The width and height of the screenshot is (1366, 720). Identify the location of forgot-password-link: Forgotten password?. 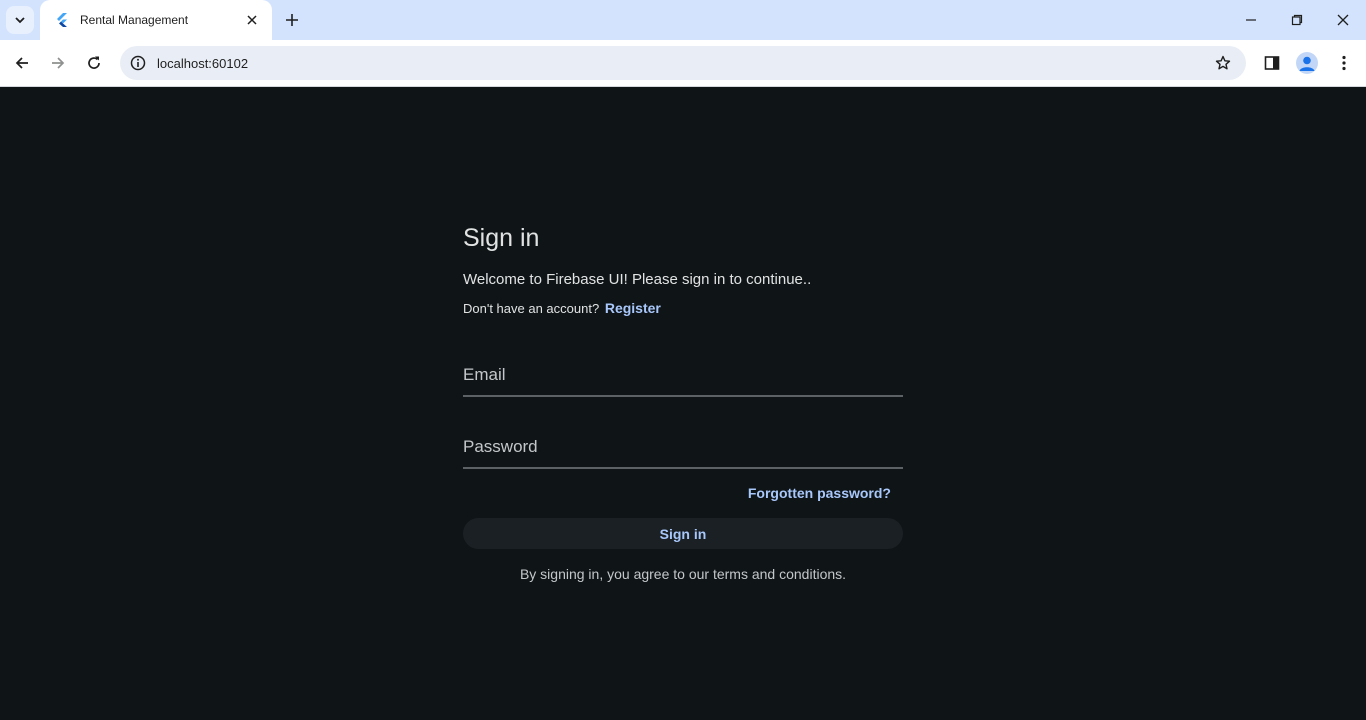
(819, 493).